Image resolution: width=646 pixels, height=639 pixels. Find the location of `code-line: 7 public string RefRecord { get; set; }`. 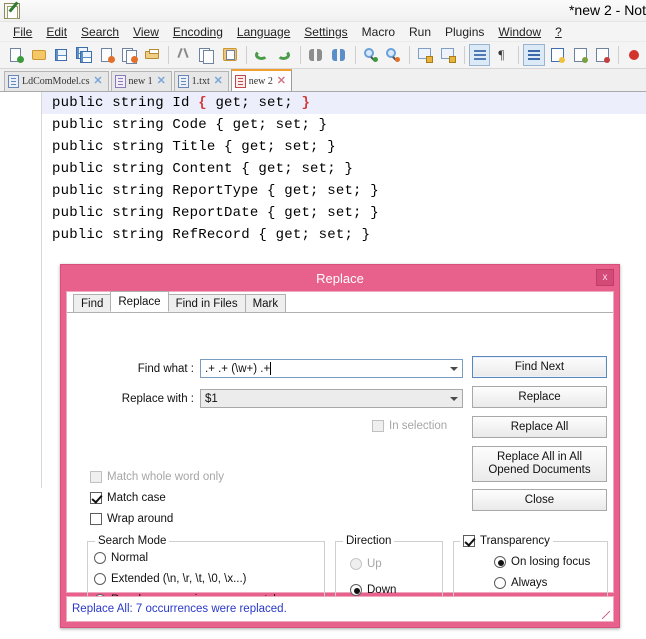

code-line: 7 public string RefRecord { get; set; } is located at coordinates (323, 235).